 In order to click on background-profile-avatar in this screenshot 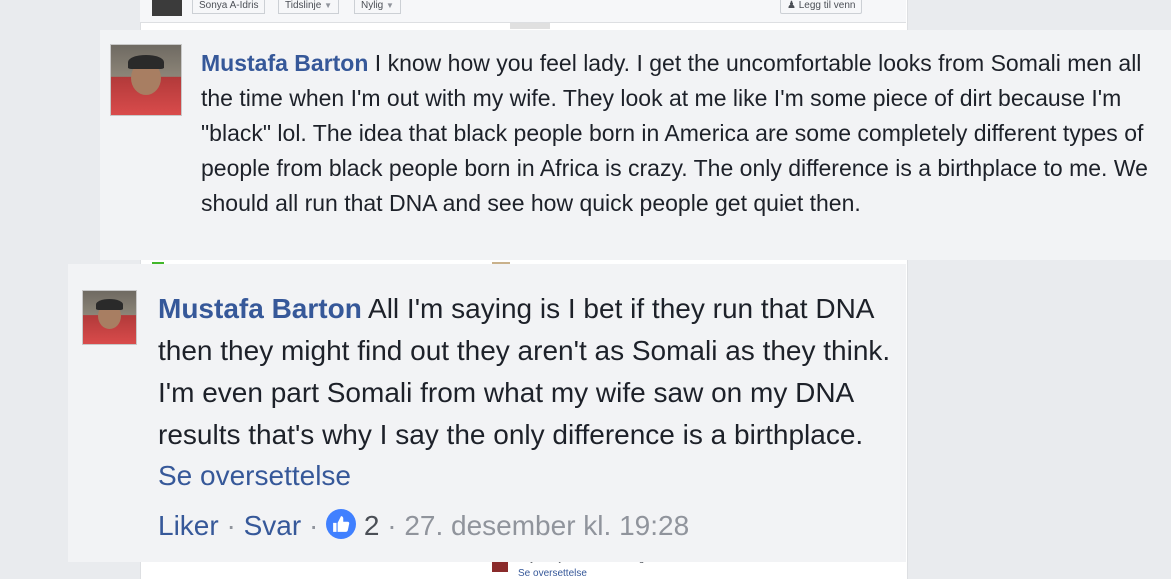, I will do `click(167, 8)`.